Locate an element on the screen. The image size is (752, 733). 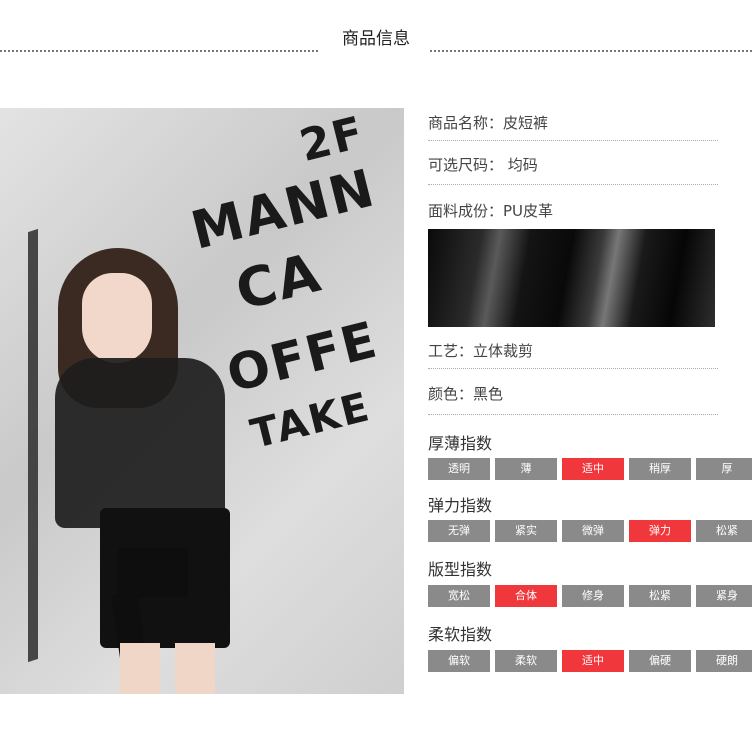
model-face is located at coordinates (117, 318).